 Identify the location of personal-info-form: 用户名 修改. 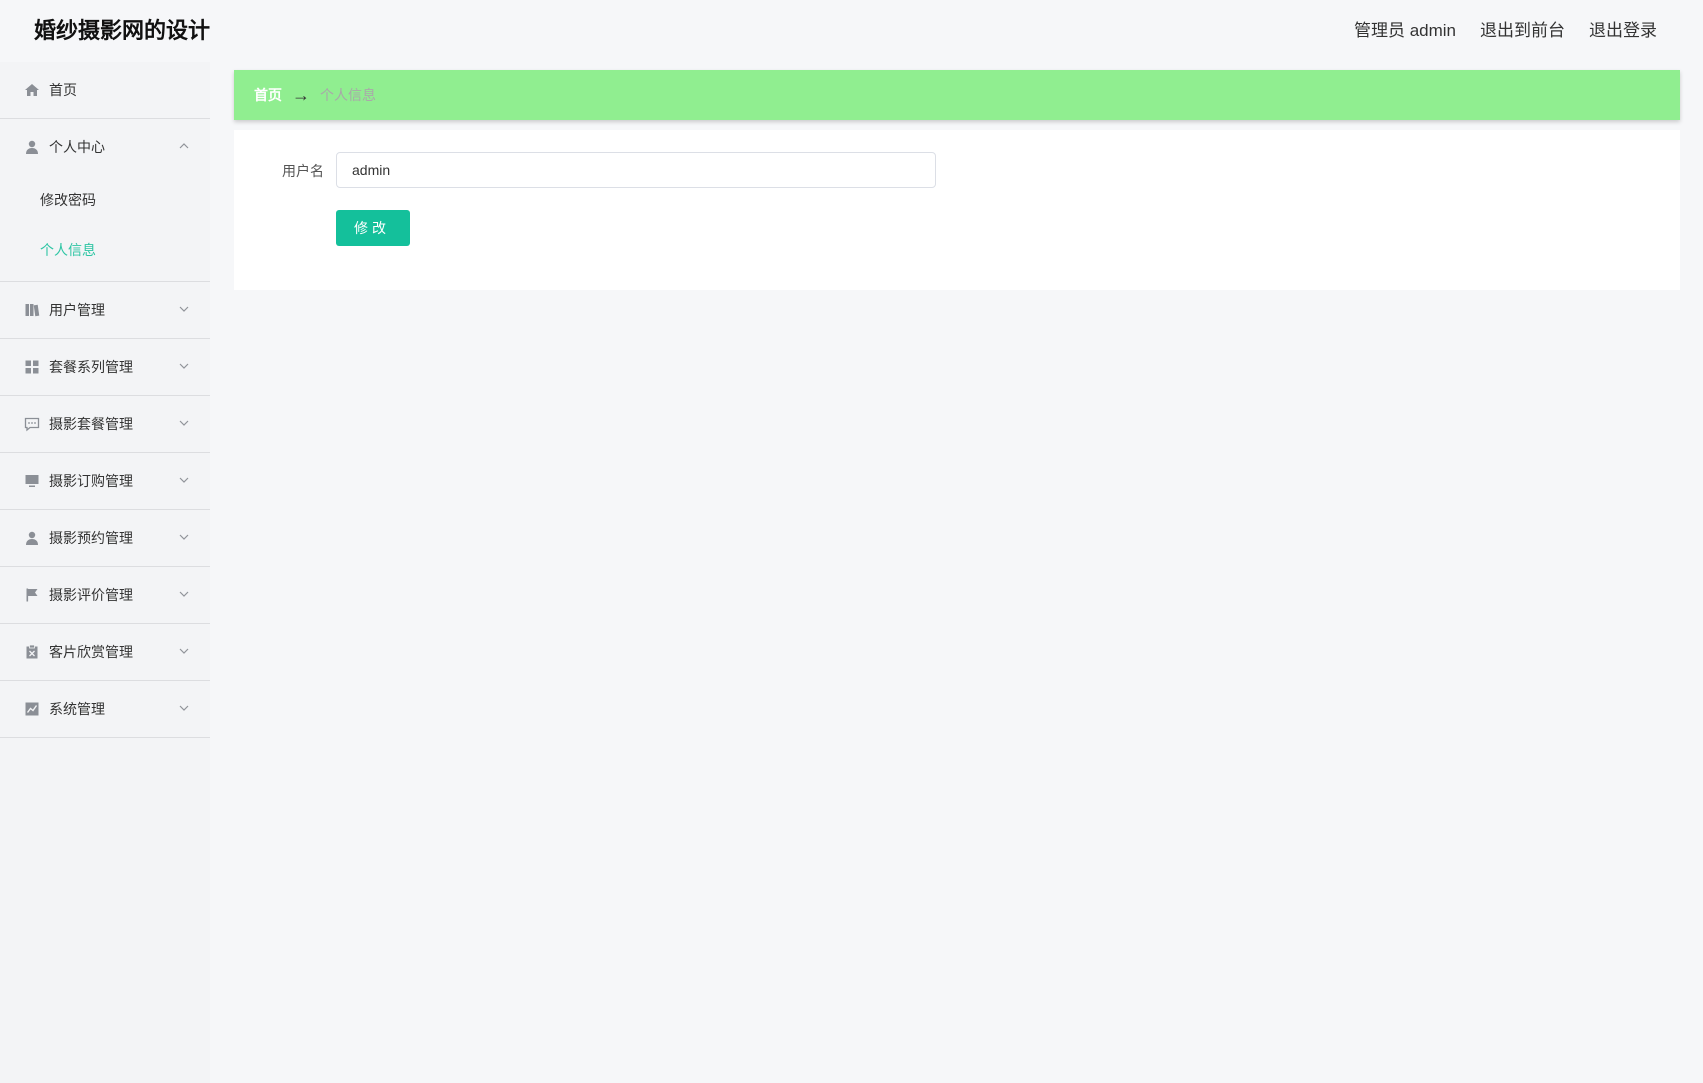
(957, 210).